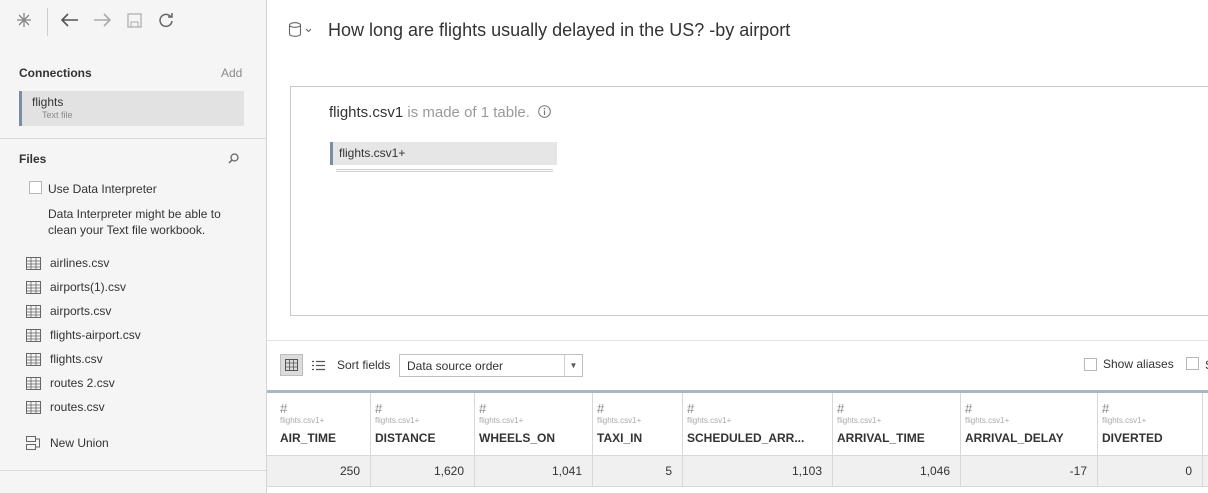  Describe the element at coordinates (47, 22) in the screenshot. I see `toolbar-separator` at that location.